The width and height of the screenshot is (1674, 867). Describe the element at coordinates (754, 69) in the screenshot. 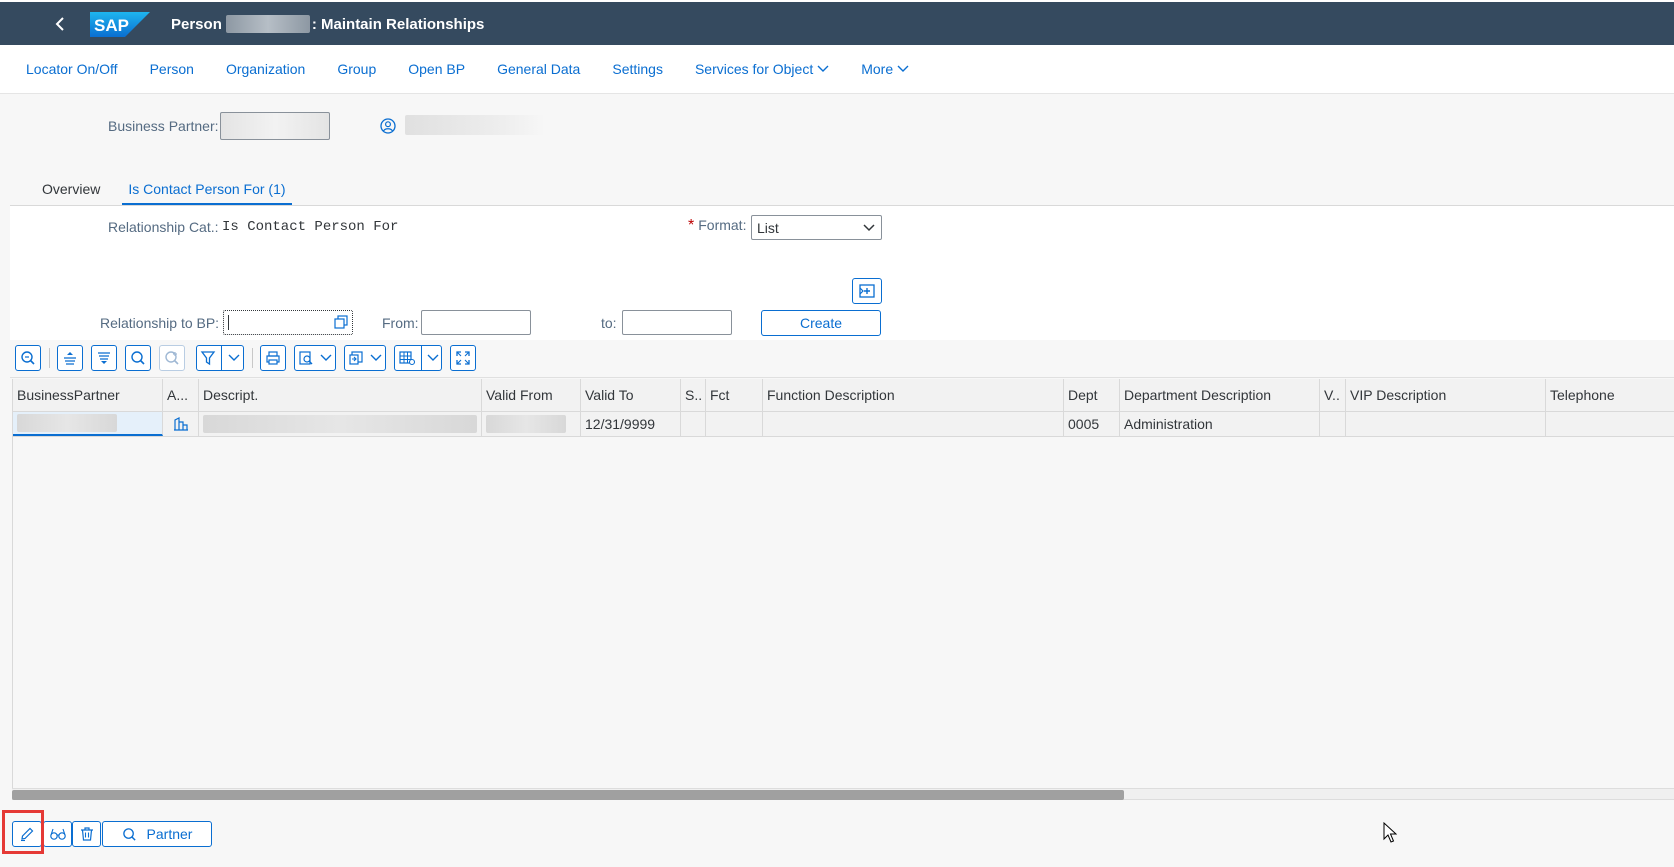

I see `menu-services-label: Services for Object` at that location.